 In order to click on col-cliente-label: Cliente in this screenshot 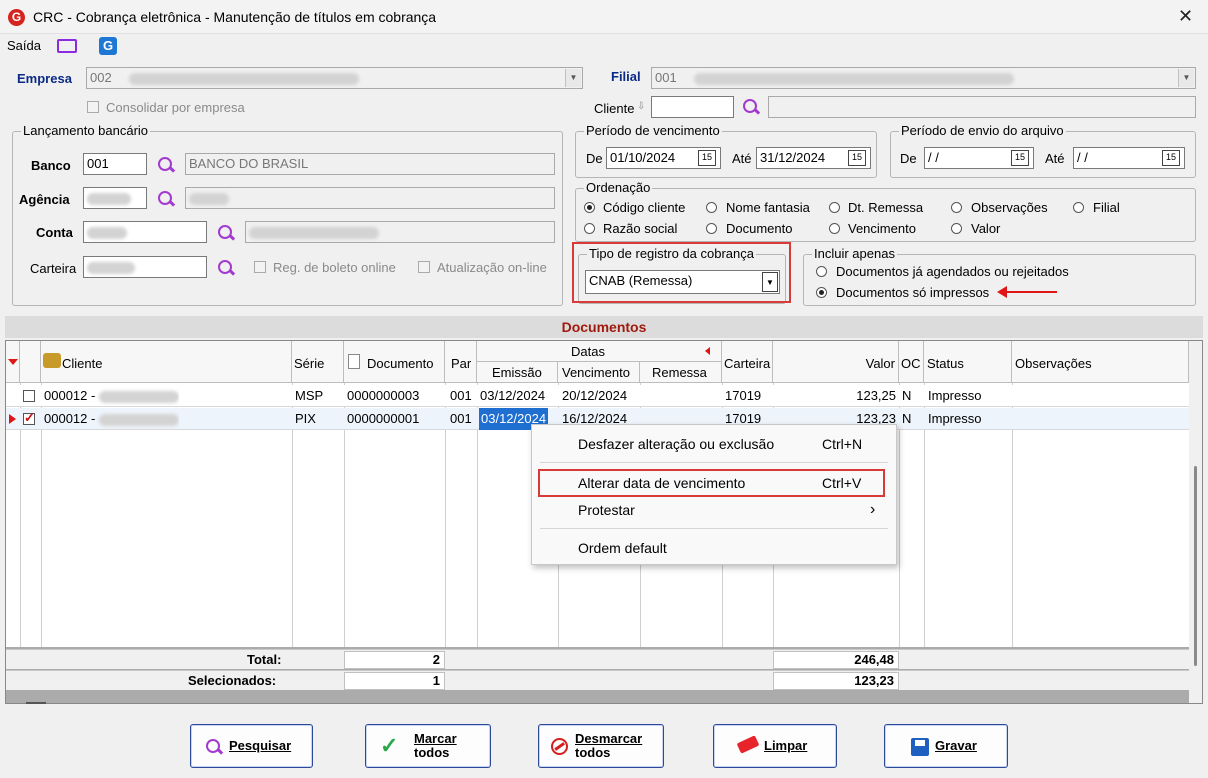, I will do `click(82, 363)`.